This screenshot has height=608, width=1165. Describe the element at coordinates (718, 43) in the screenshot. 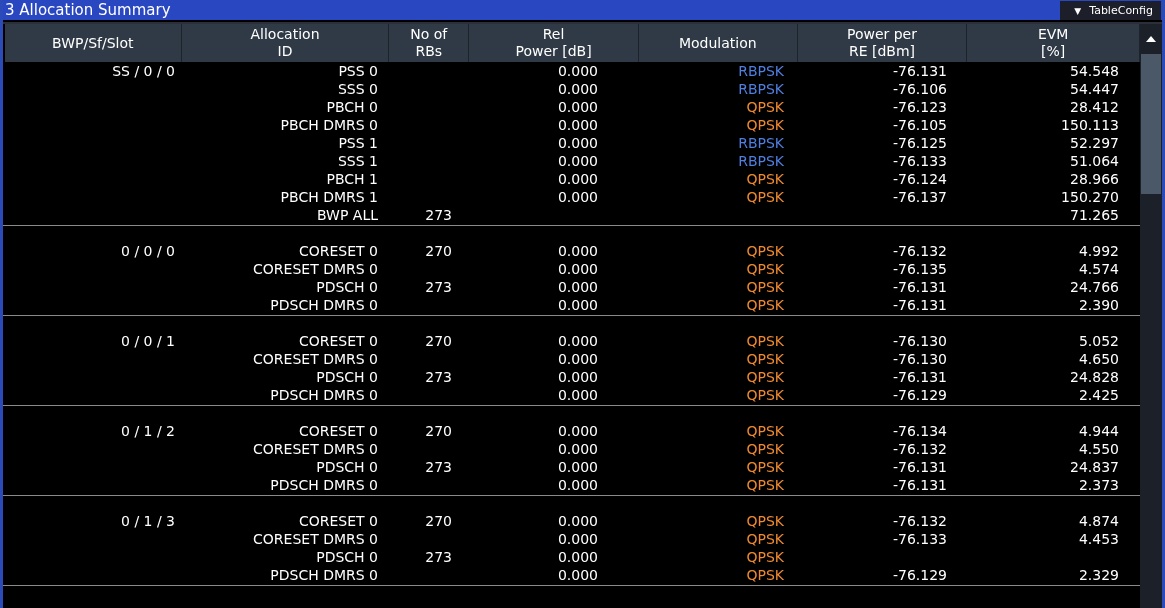

I see `column-header: Modulation` at that location.